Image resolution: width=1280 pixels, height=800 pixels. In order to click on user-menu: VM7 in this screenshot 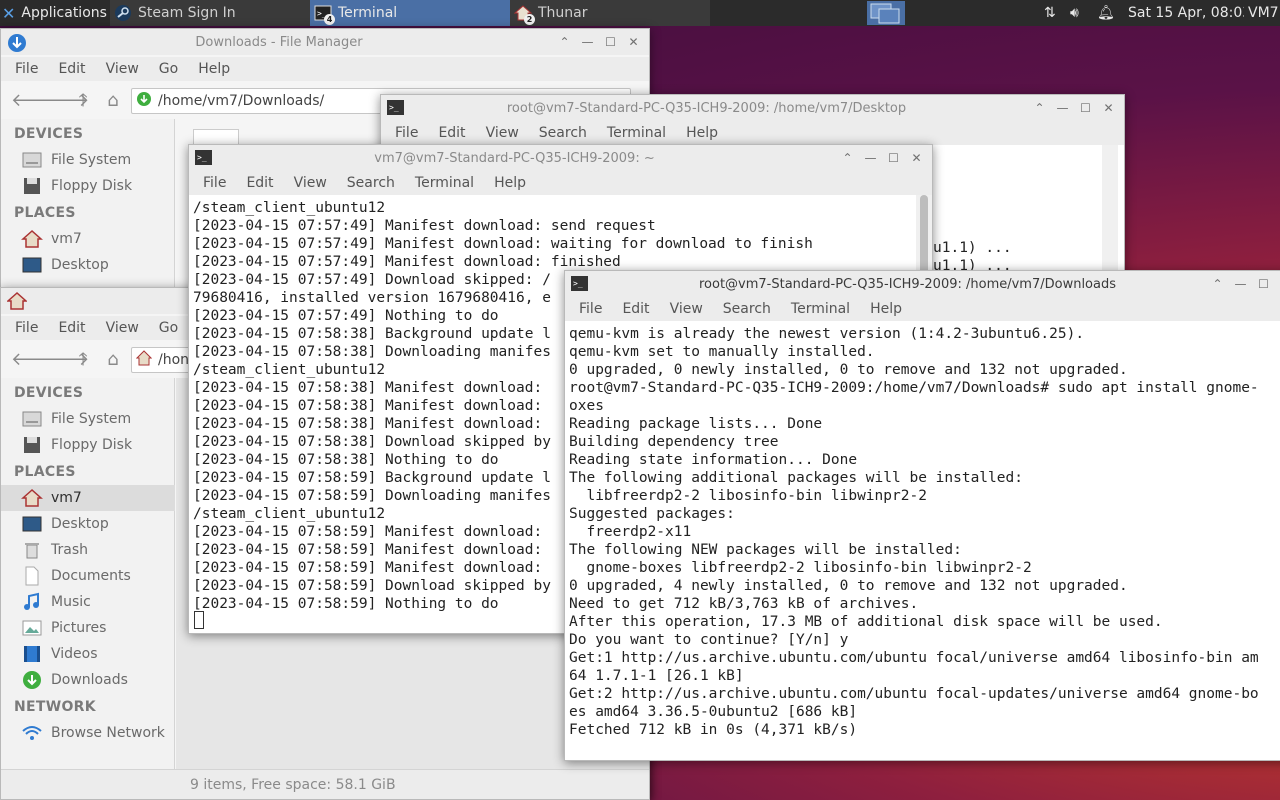, I will do `click(1264, 13)`.